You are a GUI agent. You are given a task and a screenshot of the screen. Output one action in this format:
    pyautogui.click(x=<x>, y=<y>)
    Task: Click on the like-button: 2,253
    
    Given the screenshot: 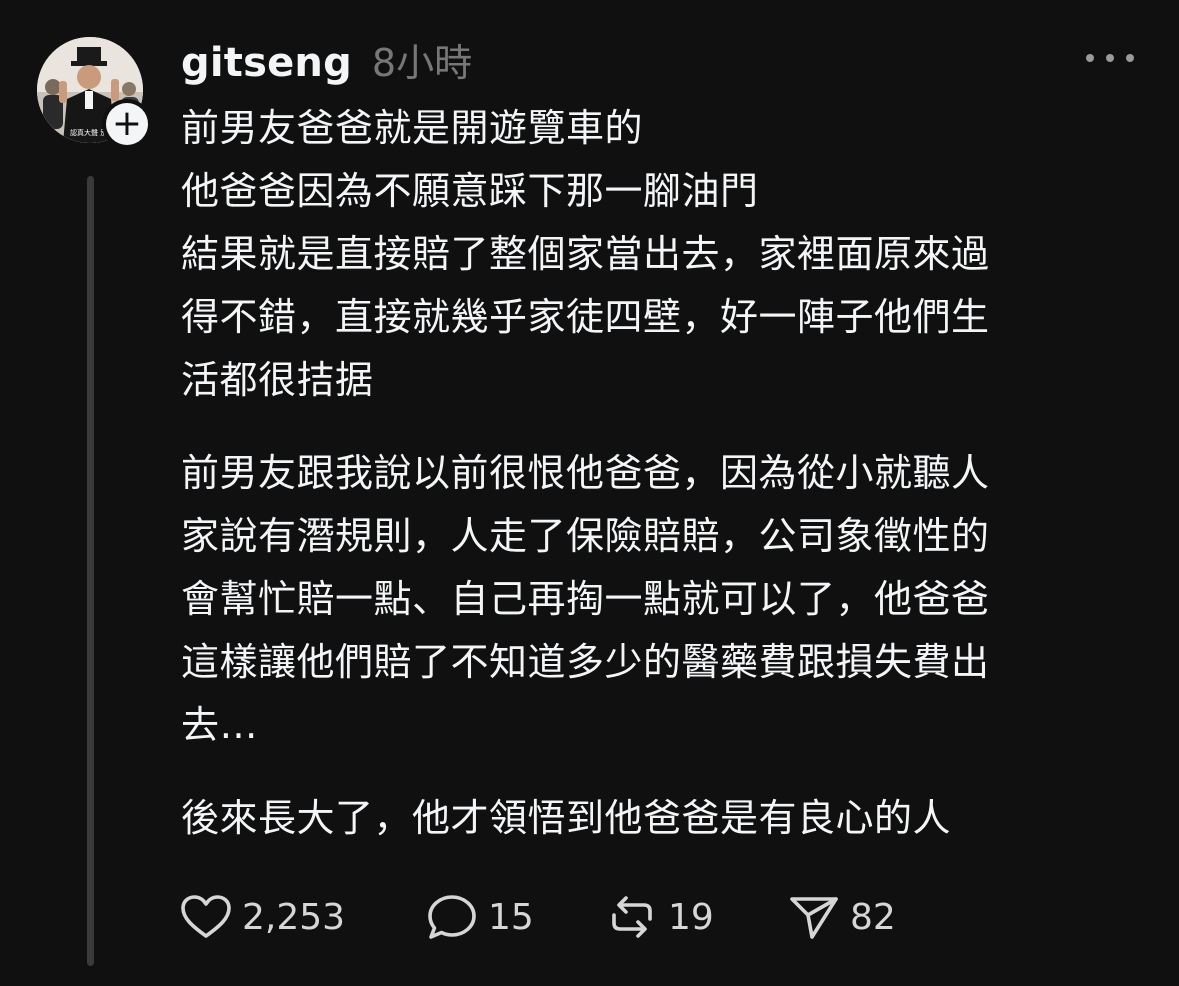 What is the action you would take?
    pyautogui.click(x=303, y=917)
    